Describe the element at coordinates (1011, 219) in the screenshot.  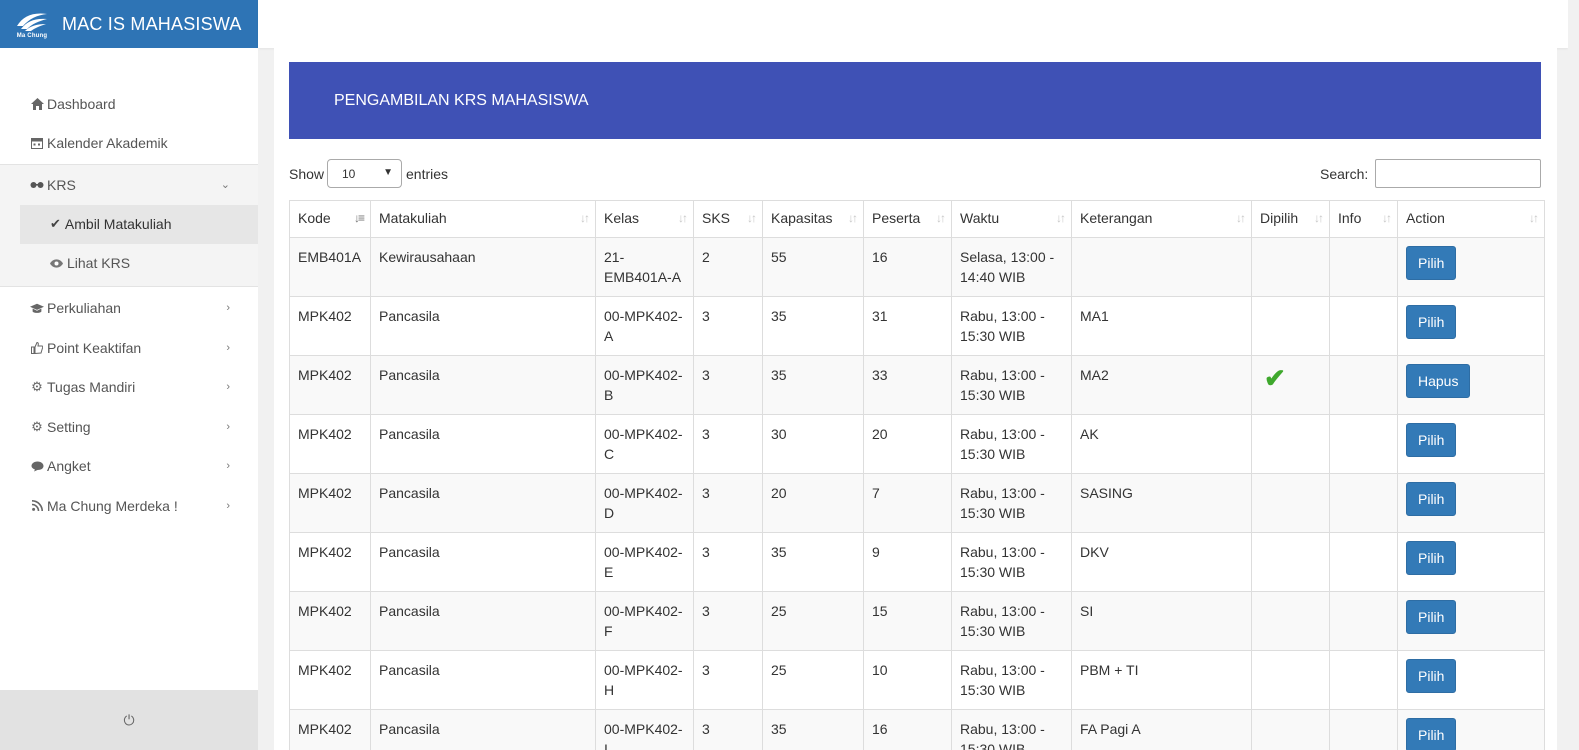
I see `col-header-waktu: Waktu ↓↑` at that location.